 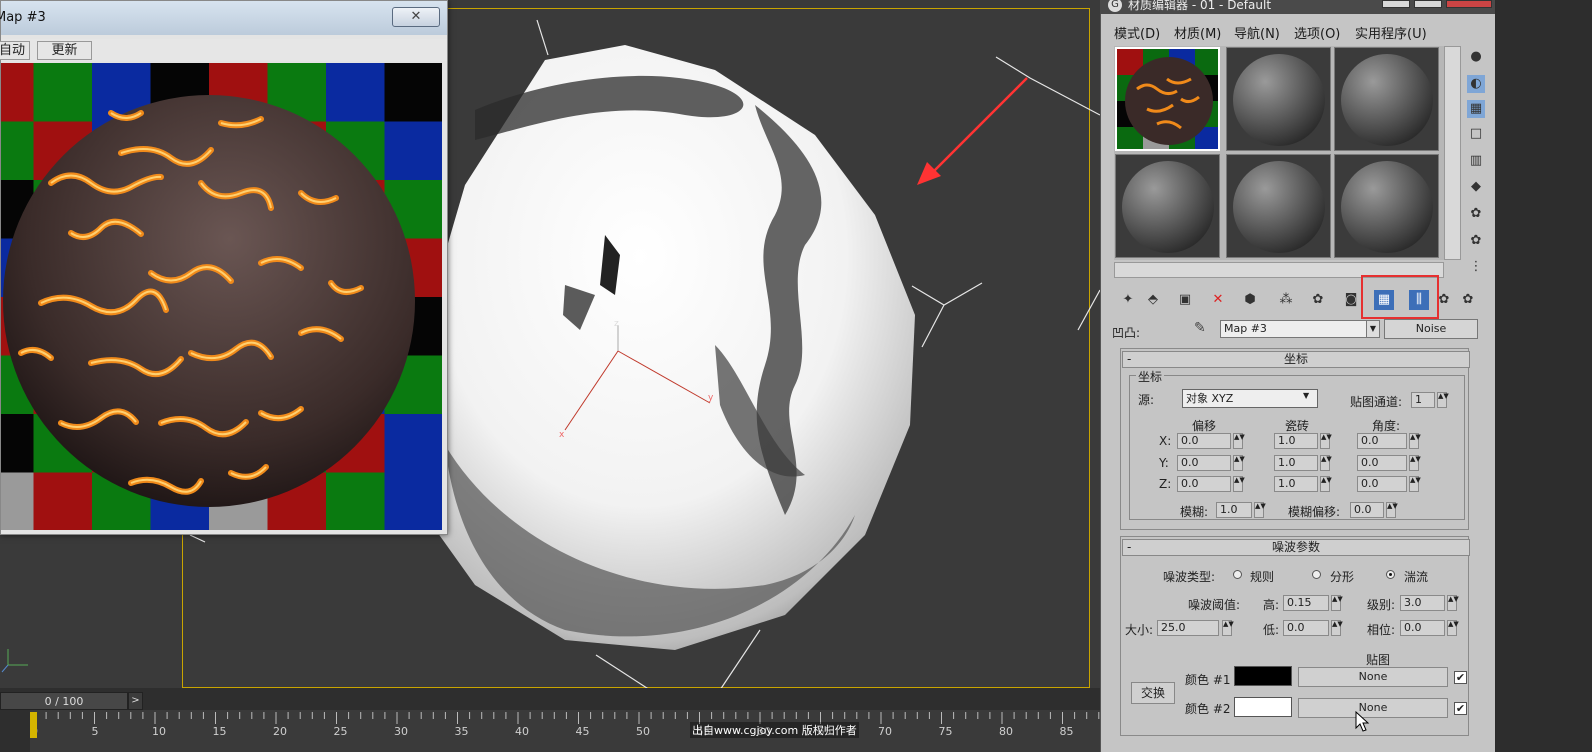 What do you see at coordinates (1468, 300) in the screenshot?
I see `go-forward-to-sibling-icon: ✿` at bounding box center [1468, 300].